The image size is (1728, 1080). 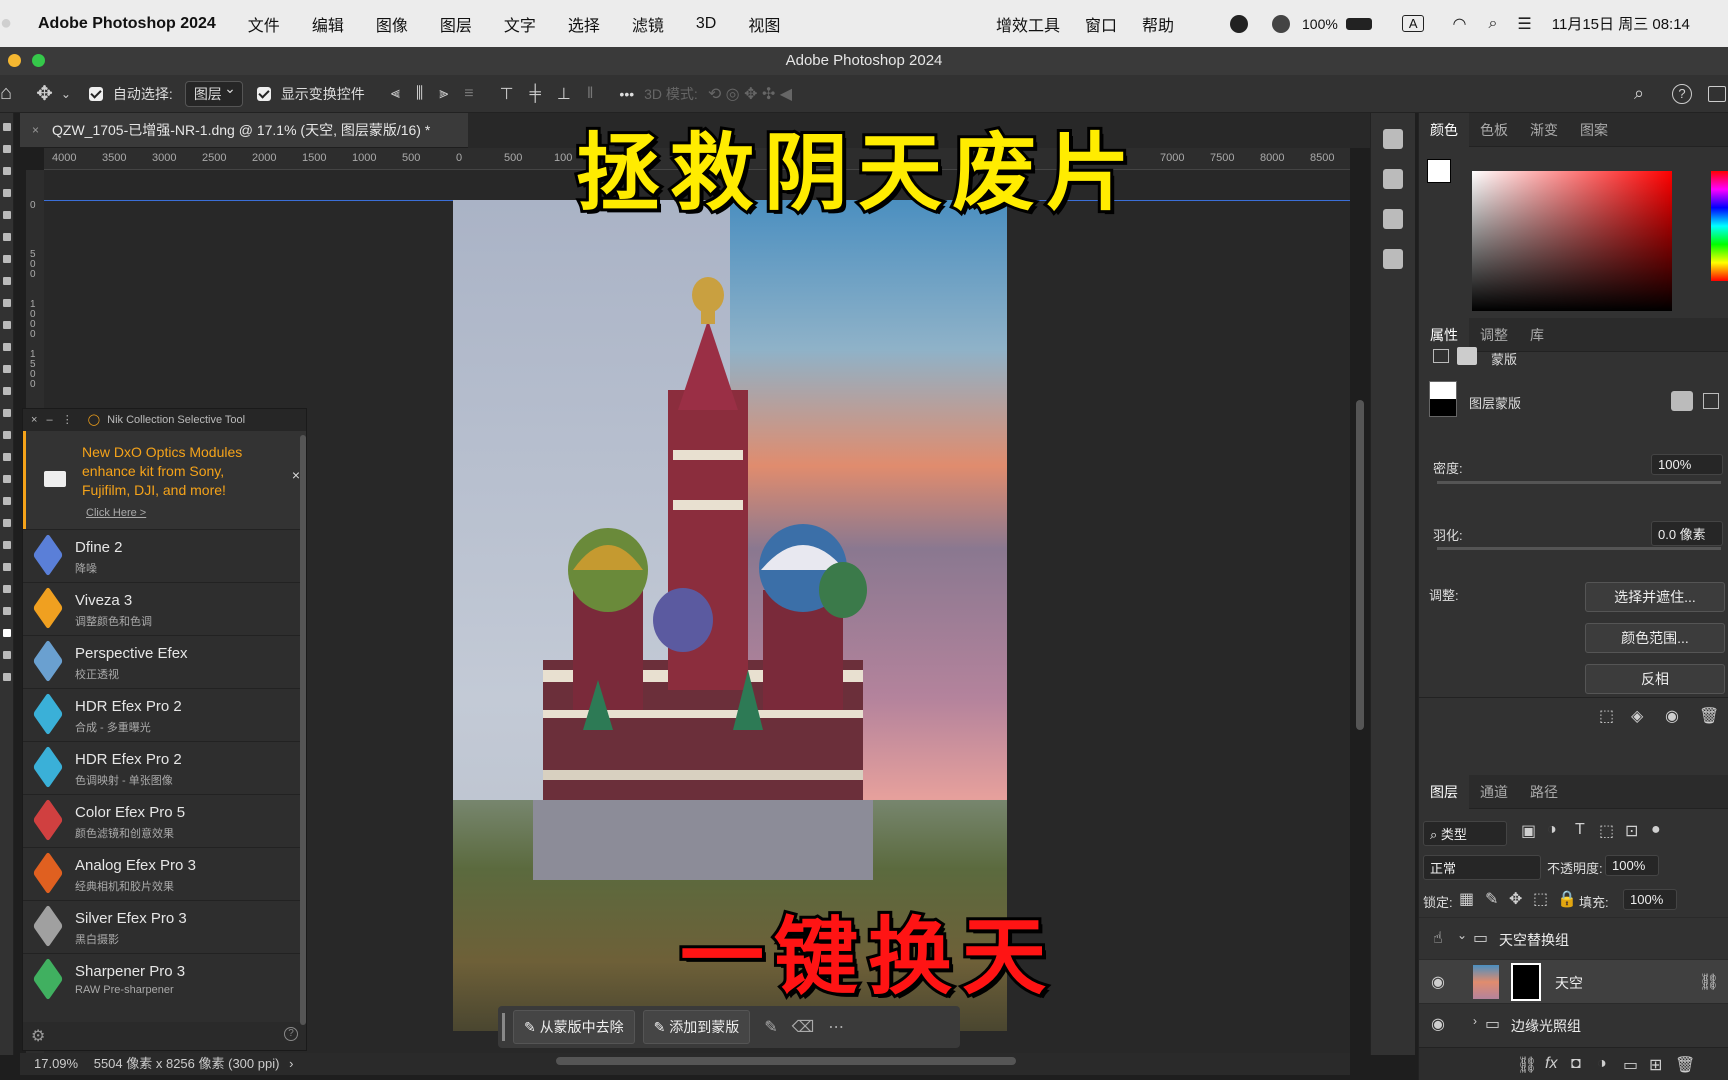 I want to click on menu-view: 视图, so click(x=764, y=24).